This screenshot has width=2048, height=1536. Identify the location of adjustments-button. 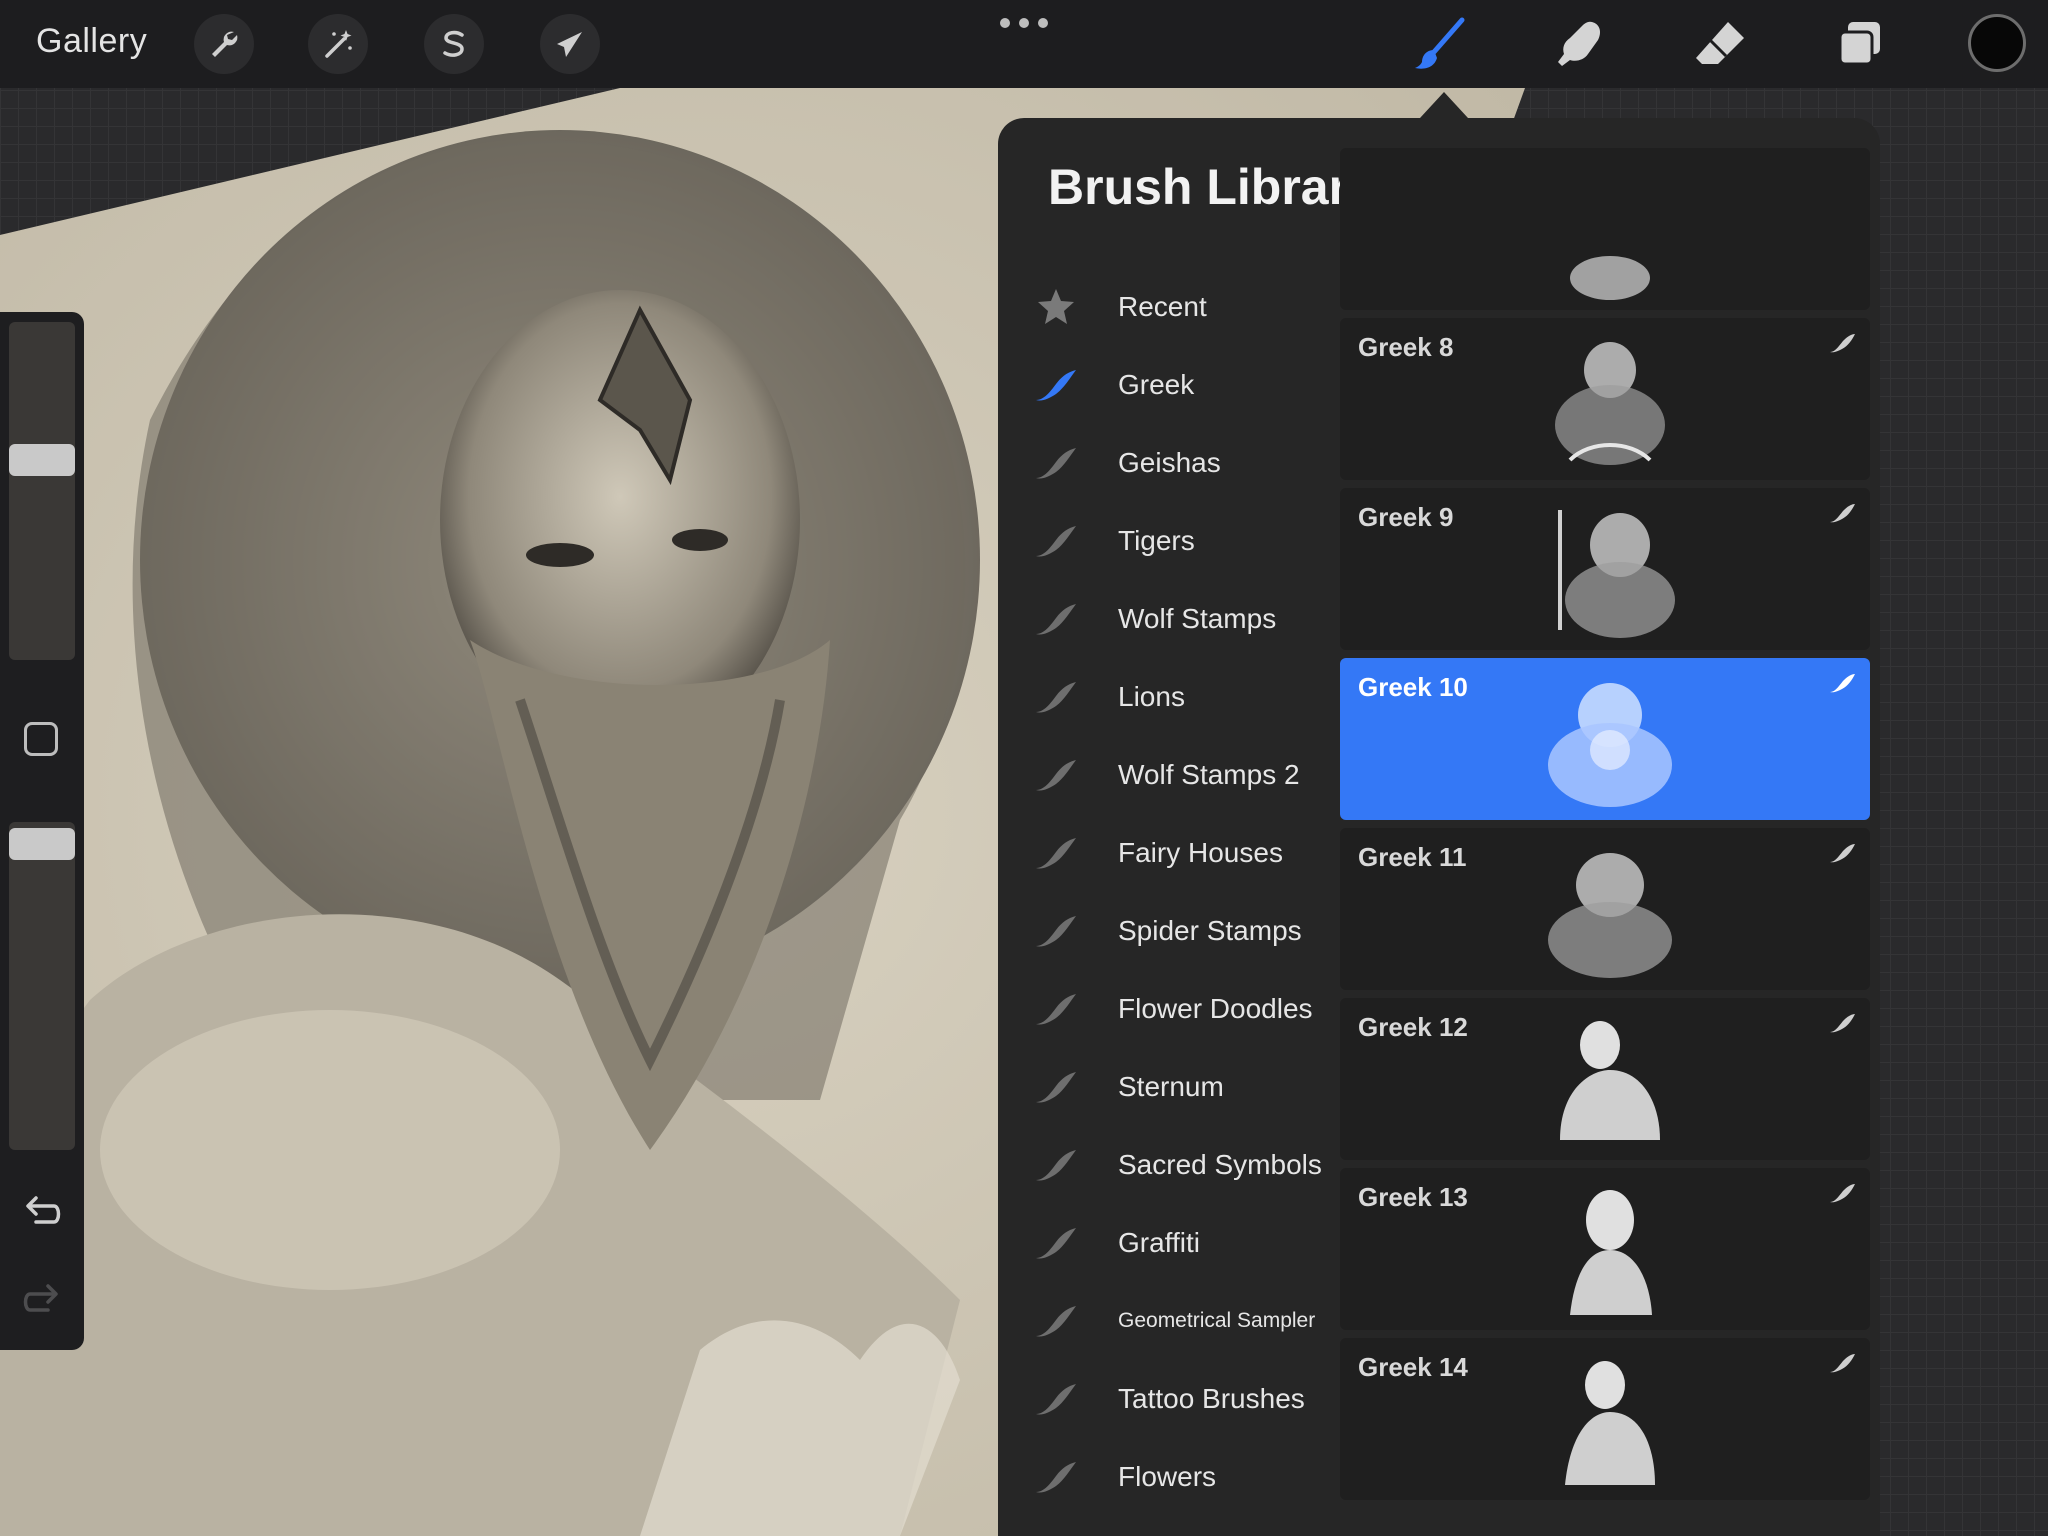
(224, 44).